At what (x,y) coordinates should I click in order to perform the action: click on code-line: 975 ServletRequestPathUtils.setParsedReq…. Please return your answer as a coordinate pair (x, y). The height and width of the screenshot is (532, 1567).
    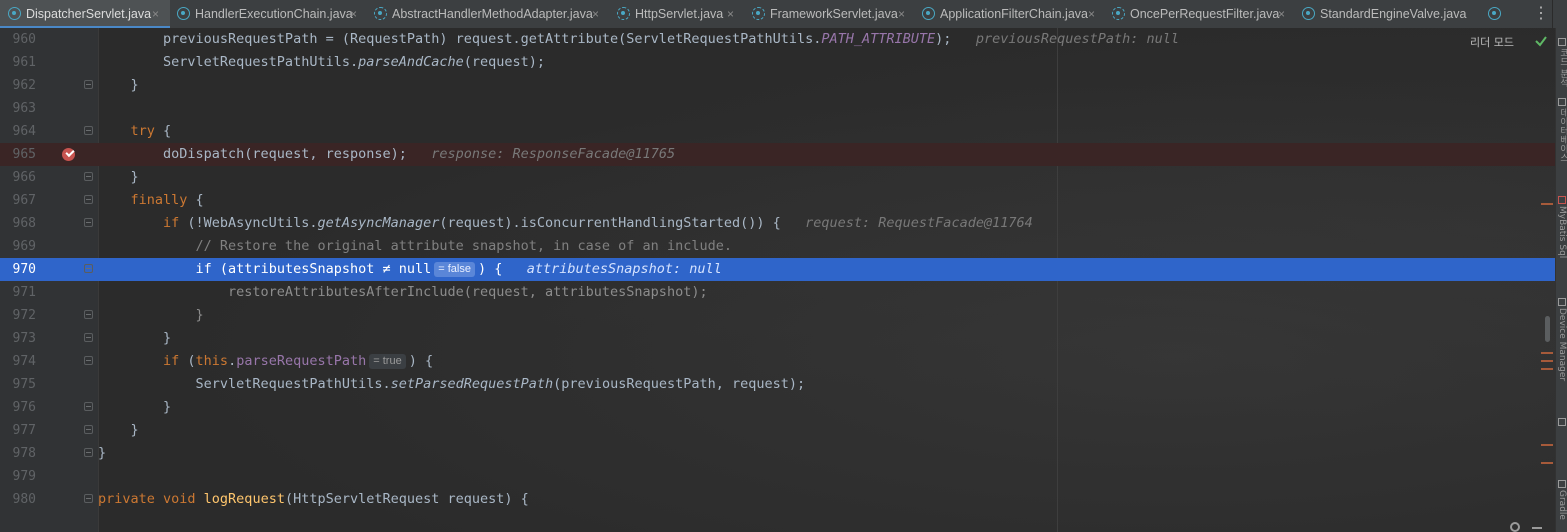
    Looking at the image, I should click on (777, 384).